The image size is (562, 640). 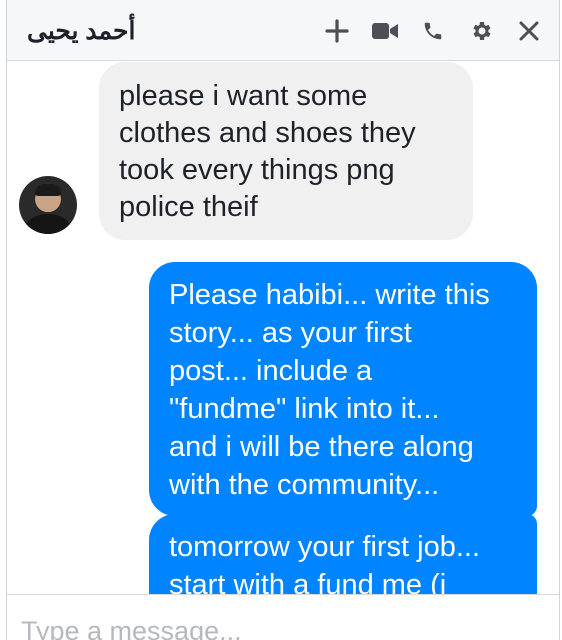 I want to click on message-line: took every things png, so click(x=257, y=170).